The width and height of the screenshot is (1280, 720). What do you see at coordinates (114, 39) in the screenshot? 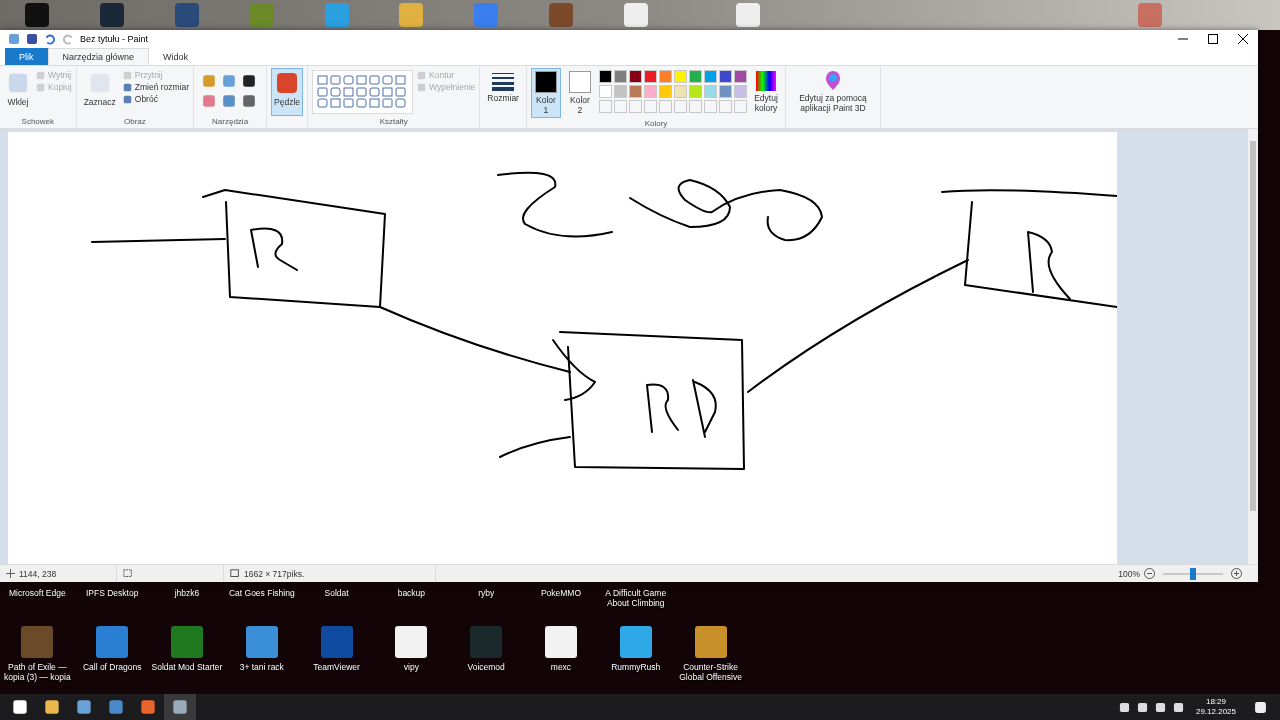
I see `window-title: Bez tytułu - Paint` at bounding box center [114, 39].